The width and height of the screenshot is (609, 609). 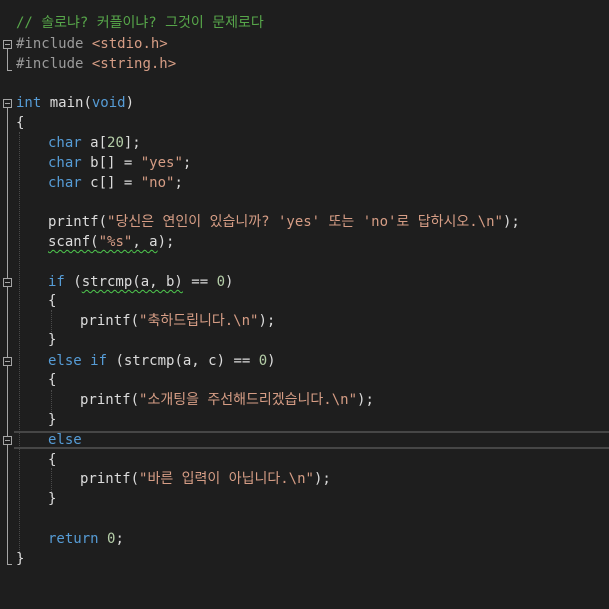 What do you see at coordinates (115, 143) in the screenshot?
I see `number-literal: 20` at bounding box center [115, 143].